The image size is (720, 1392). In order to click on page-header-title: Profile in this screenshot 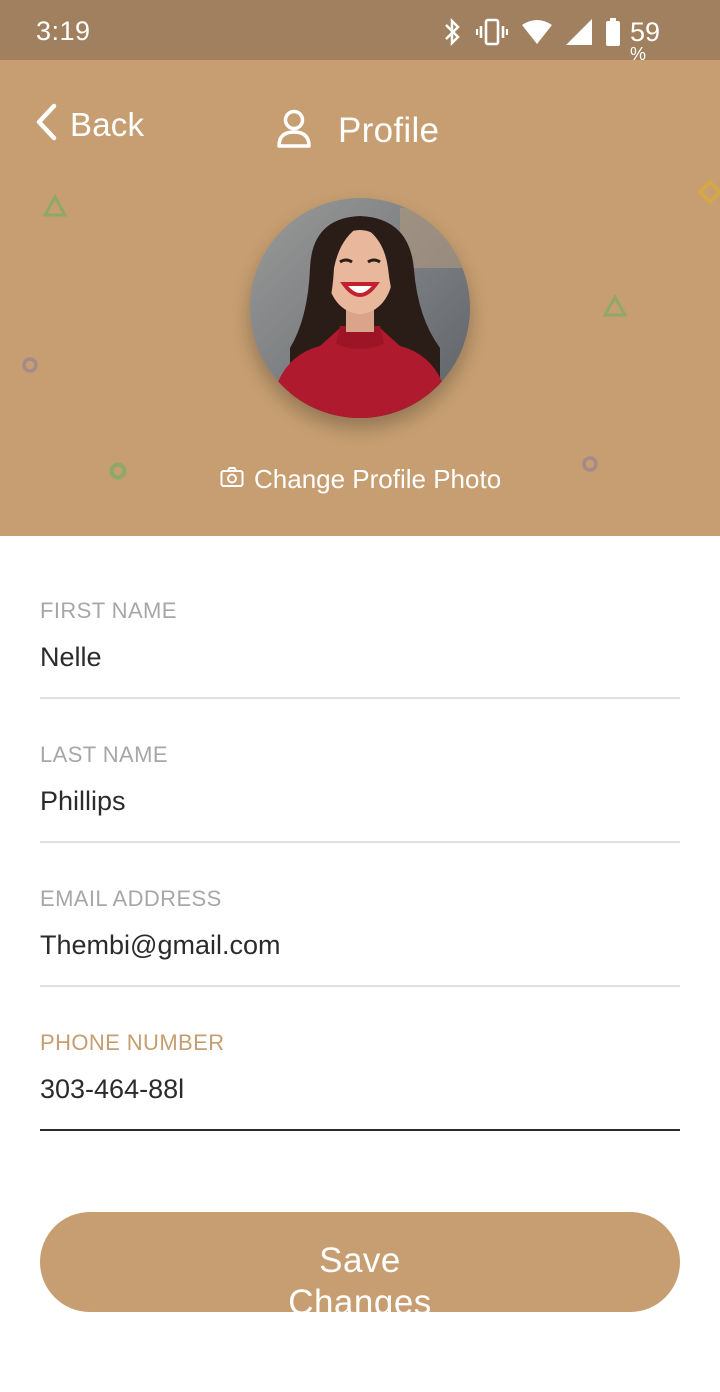, I will do `click(357, 130)`.